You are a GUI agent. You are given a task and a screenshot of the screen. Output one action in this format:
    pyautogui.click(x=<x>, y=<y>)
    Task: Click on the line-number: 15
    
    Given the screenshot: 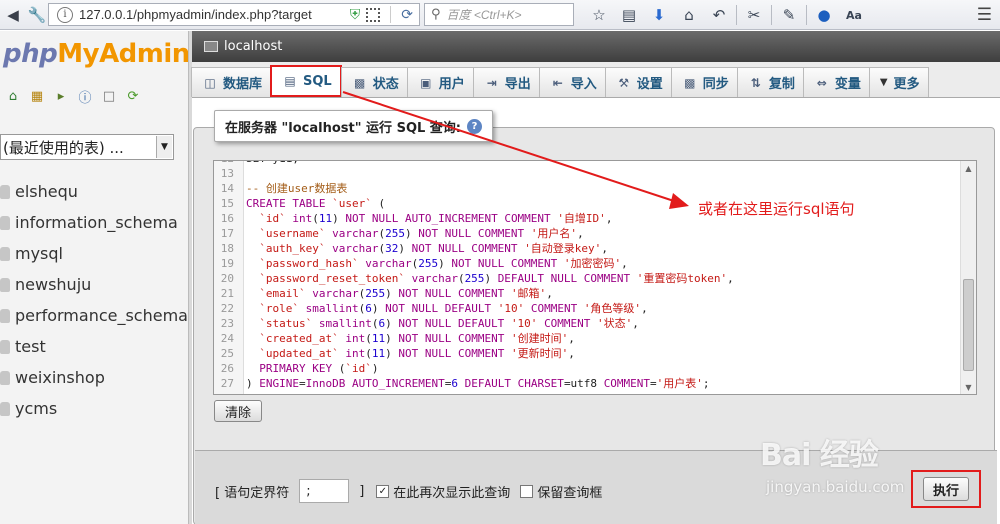 What is the action you would take?
    pyautogui.click(x=227, y=203)
    